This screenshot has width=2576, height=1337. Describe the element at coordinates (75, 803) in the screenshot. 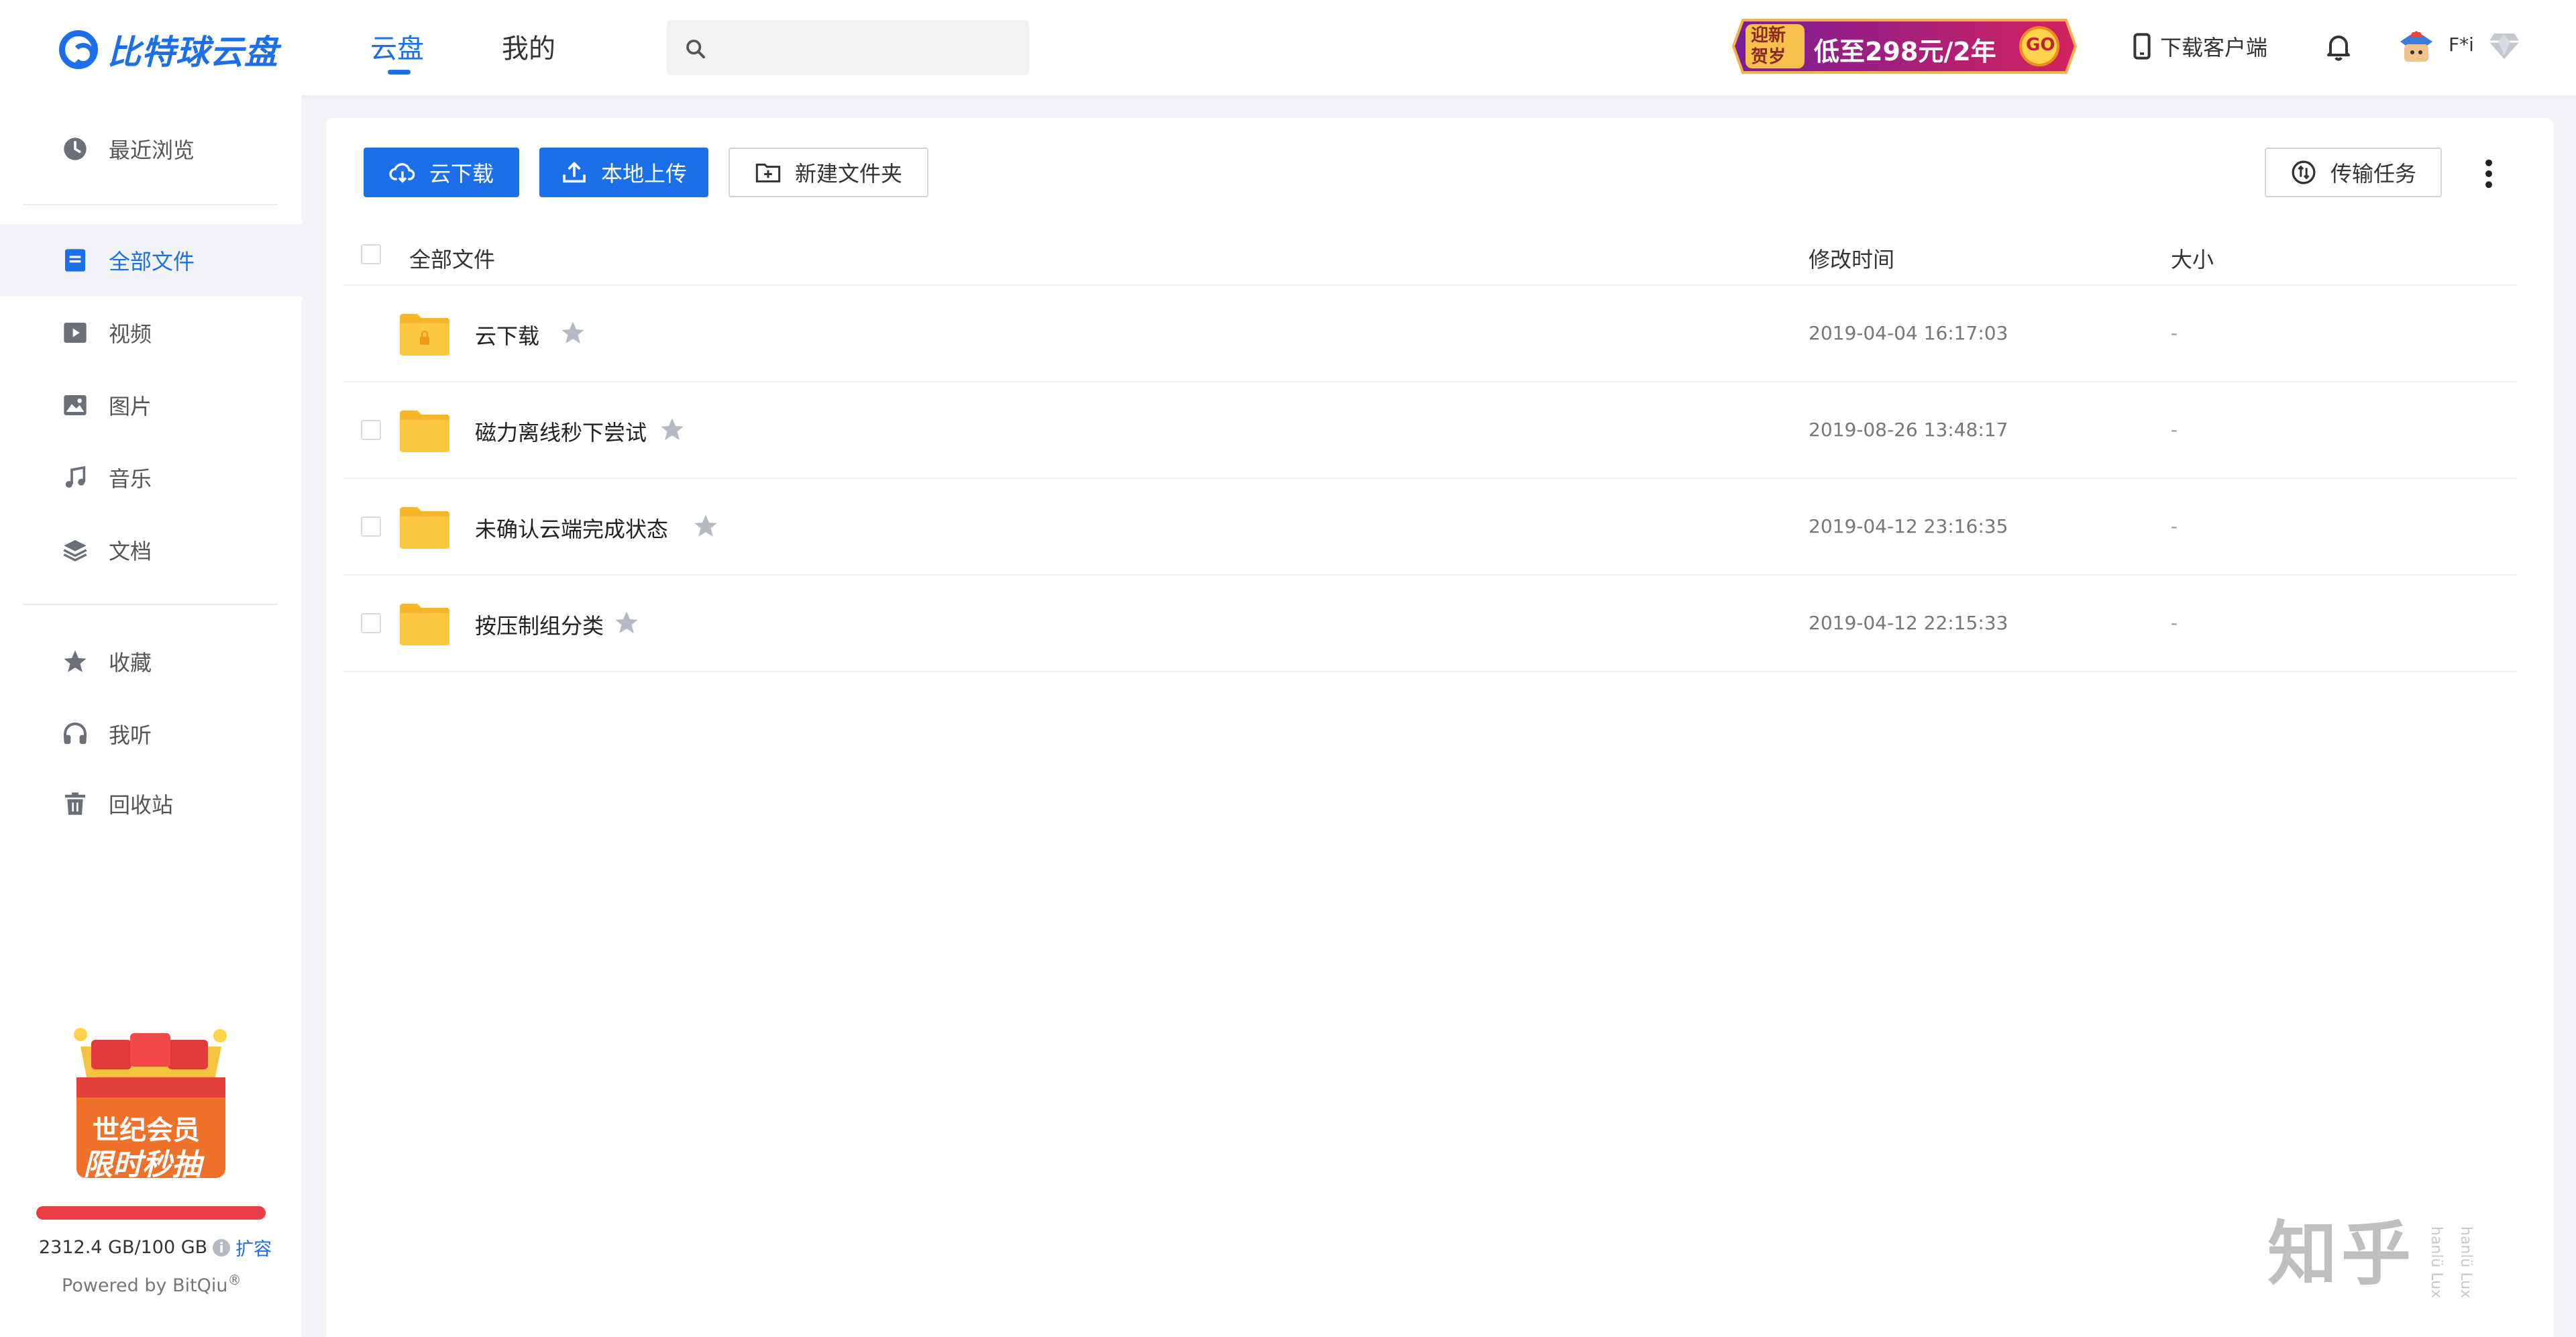

I see `trash-icon` at that location.